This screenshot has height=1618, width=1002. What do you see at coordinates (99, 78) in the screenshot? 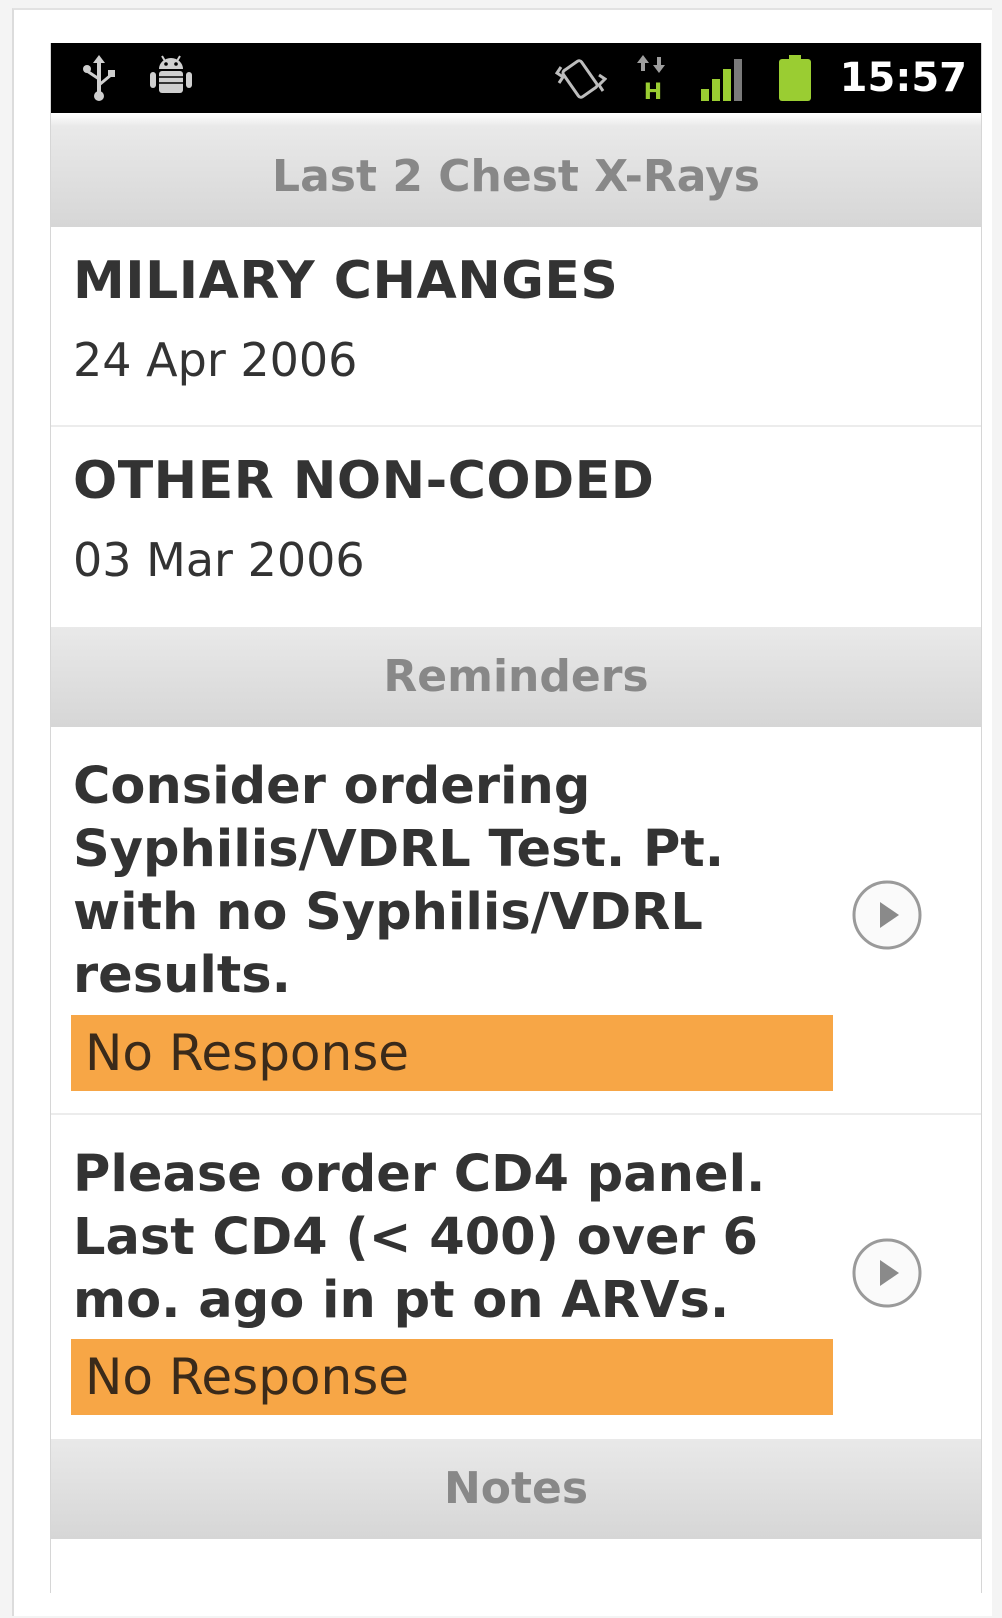
I see `usb-icon` at bounding box center [99, 78].